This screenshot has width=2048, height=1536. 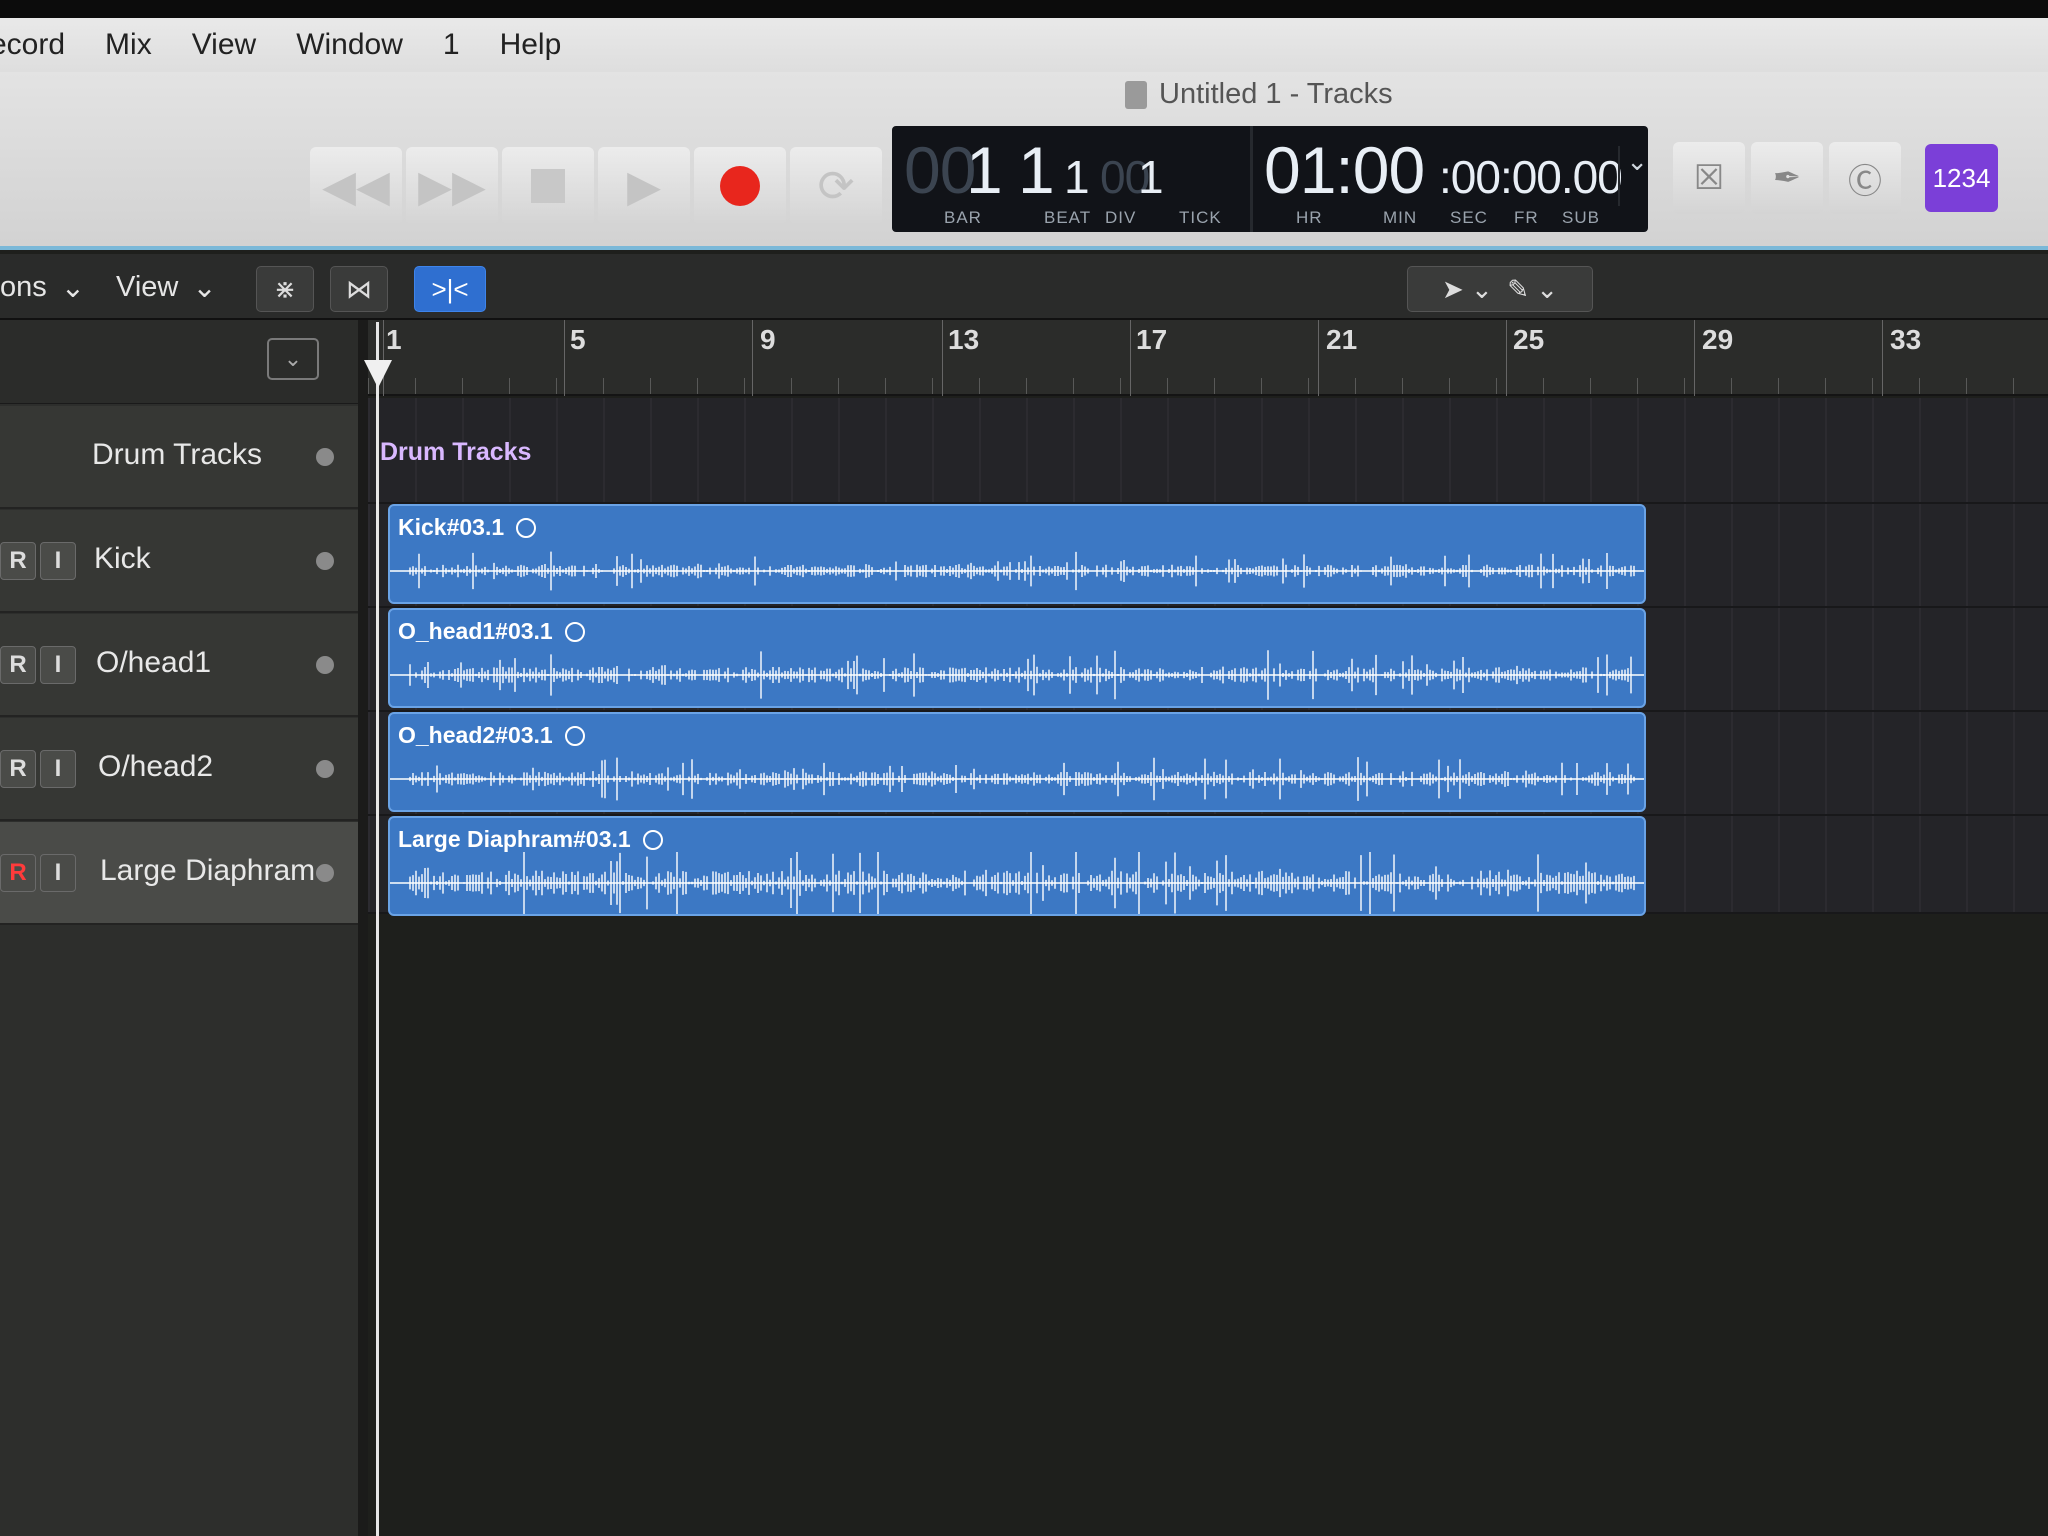 I want to click on replace-icon: ☒, so click(x=1709, y=178).